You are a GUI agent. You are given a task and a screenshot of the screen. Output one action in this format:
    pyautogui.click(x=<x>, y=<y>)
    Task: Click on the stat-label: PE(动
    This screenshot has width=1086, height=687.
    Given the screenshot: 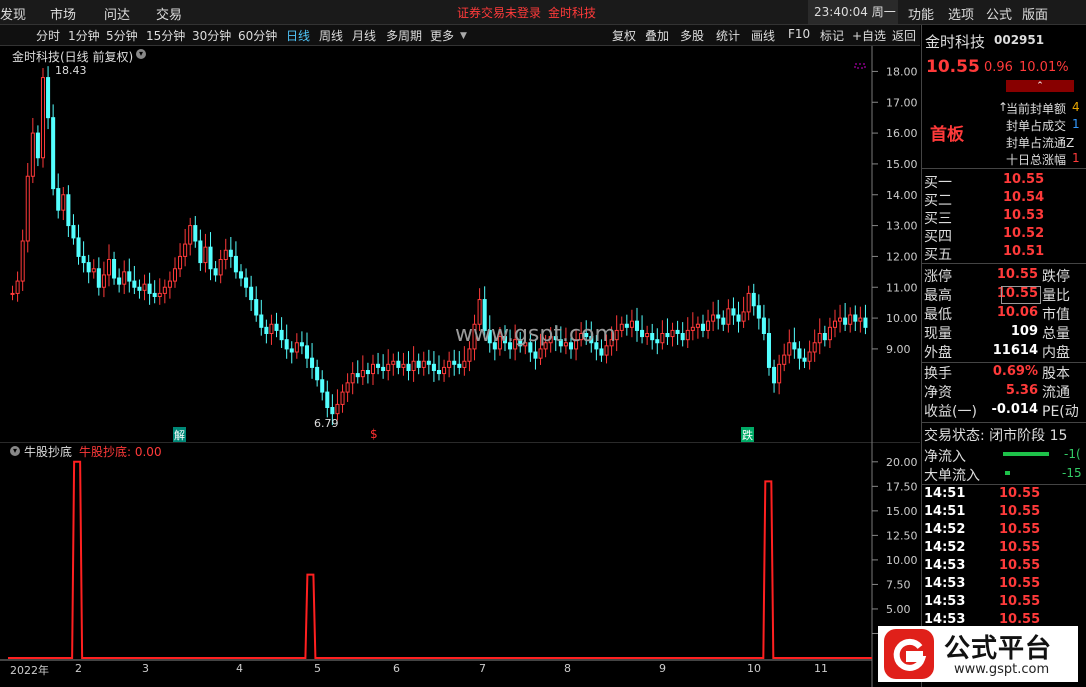 What is the action you would take?
    pyautogui.click(x=1060, y=412)
    